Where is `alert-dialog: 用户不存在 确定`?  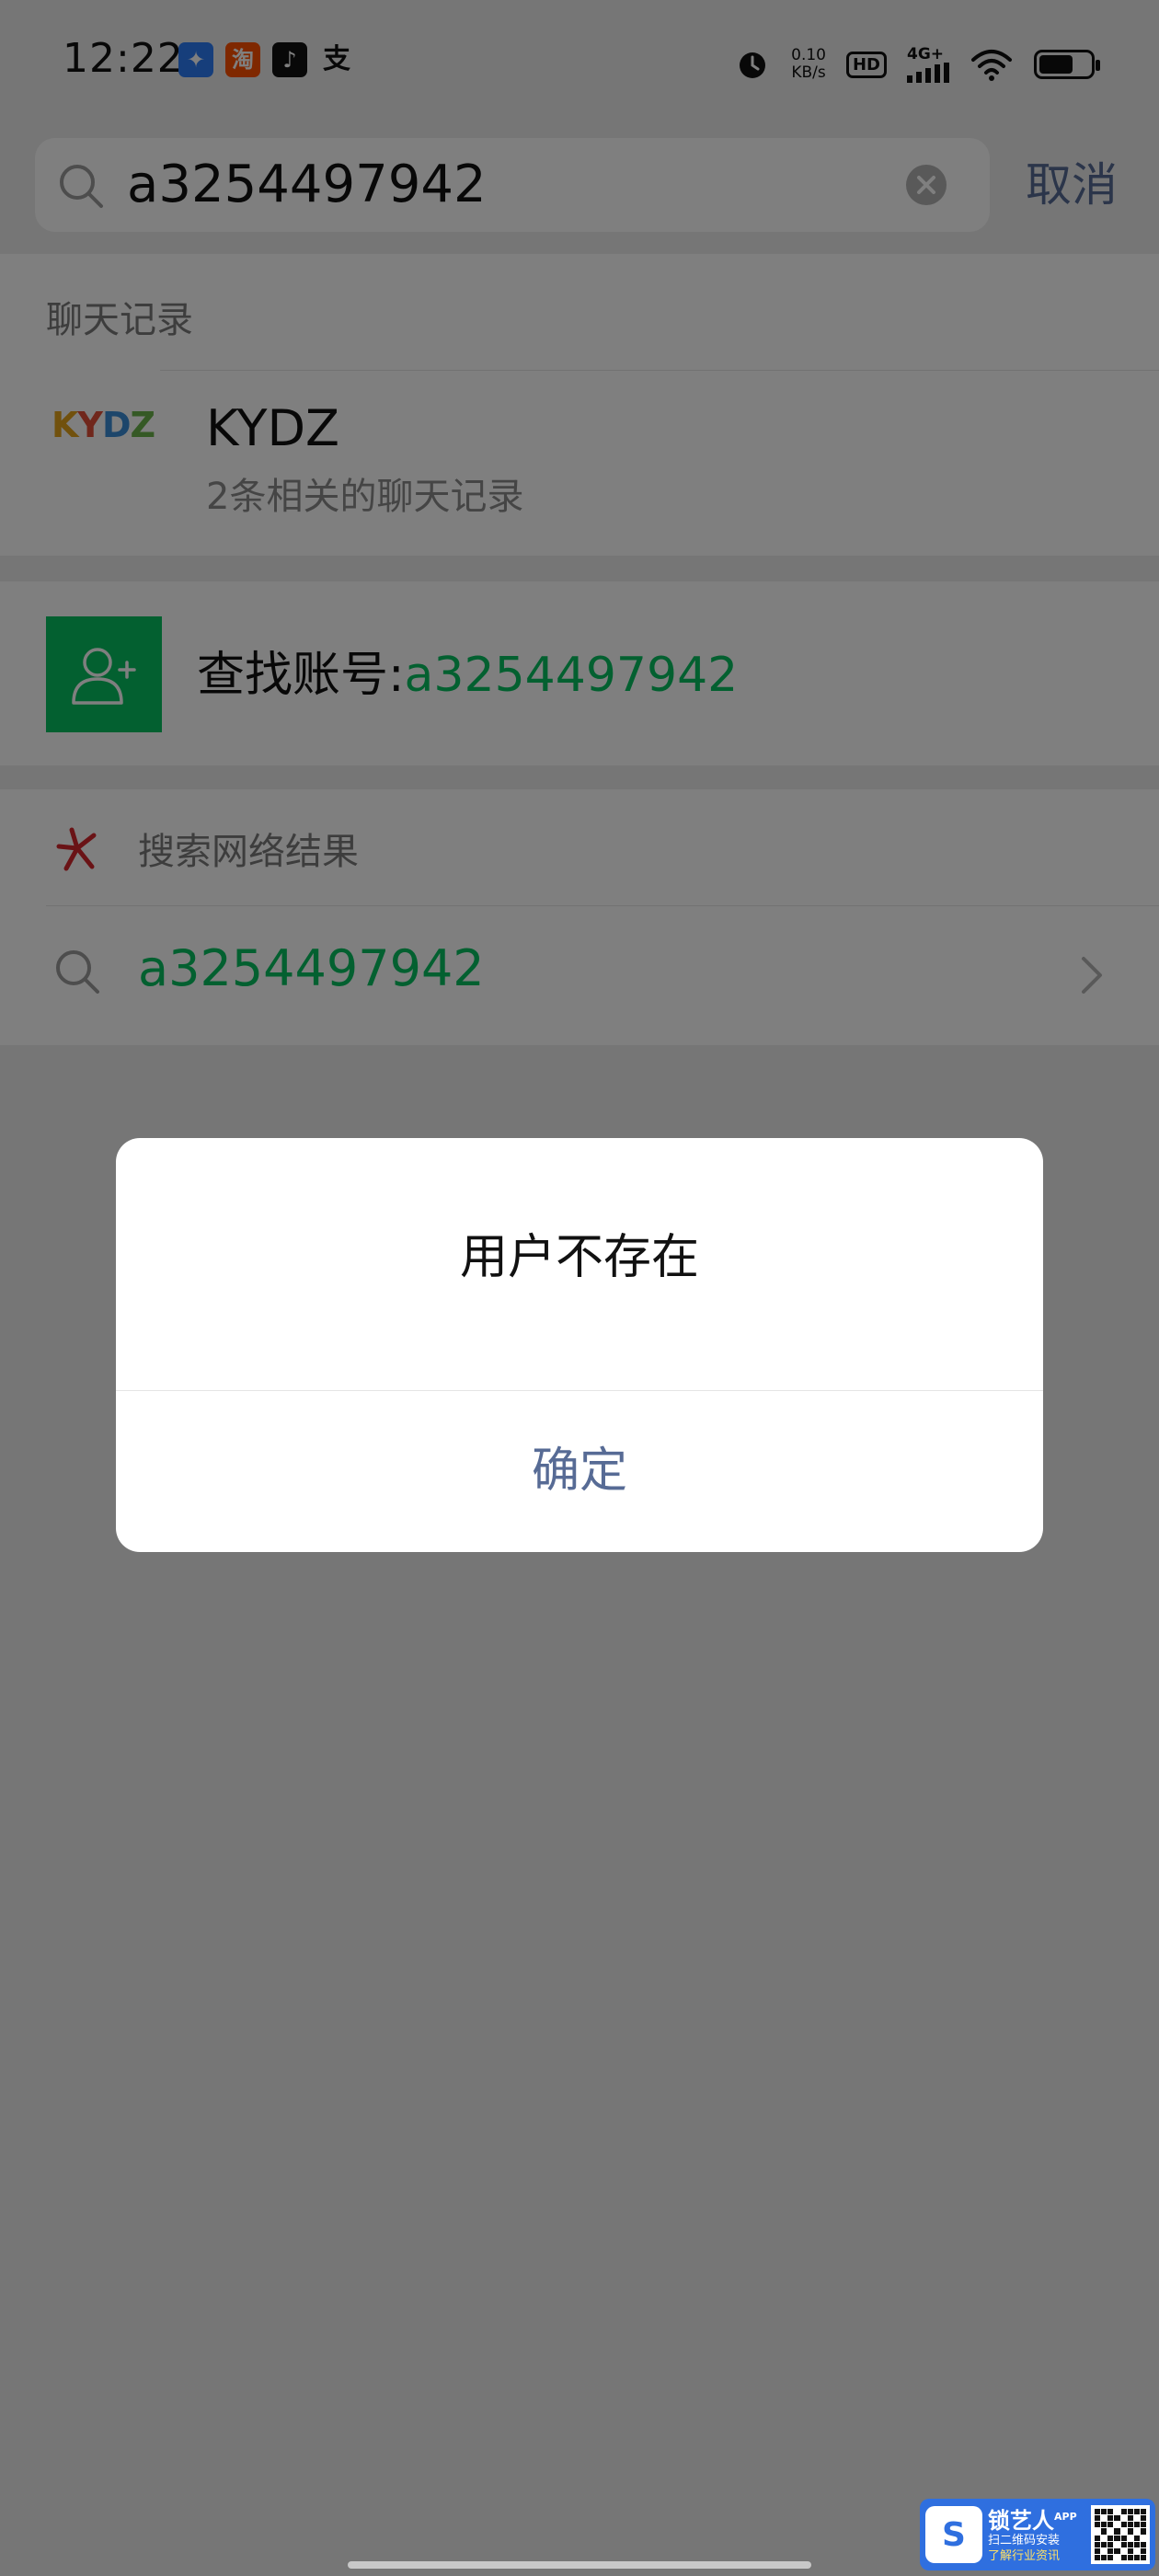
alert-dialog: 用户不存在 确定 is located at coordinates (579, 1345).